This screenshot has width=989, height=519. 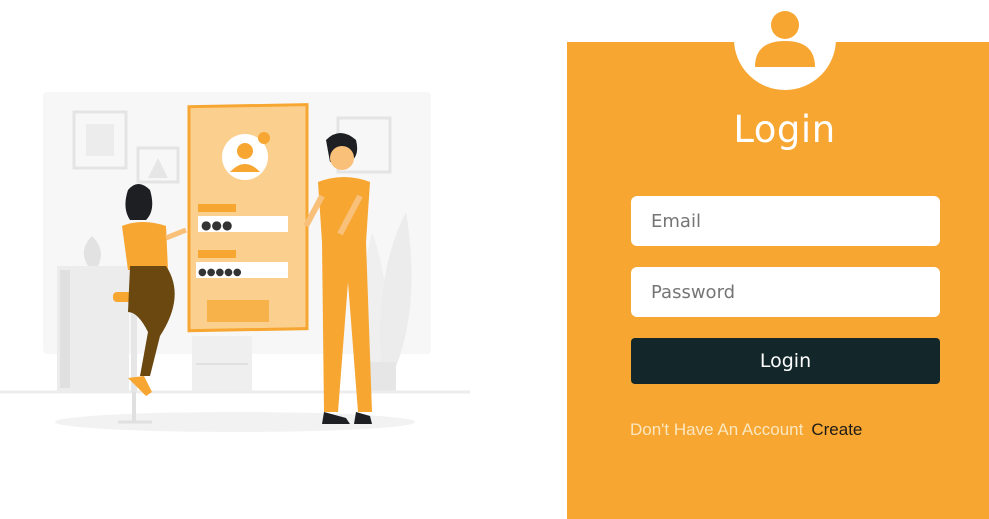 What do you see at coordinates (717, 429) in the screenshot?
I see `signup-prompt: Don't Have An Account` at bounding box center [717, 429].